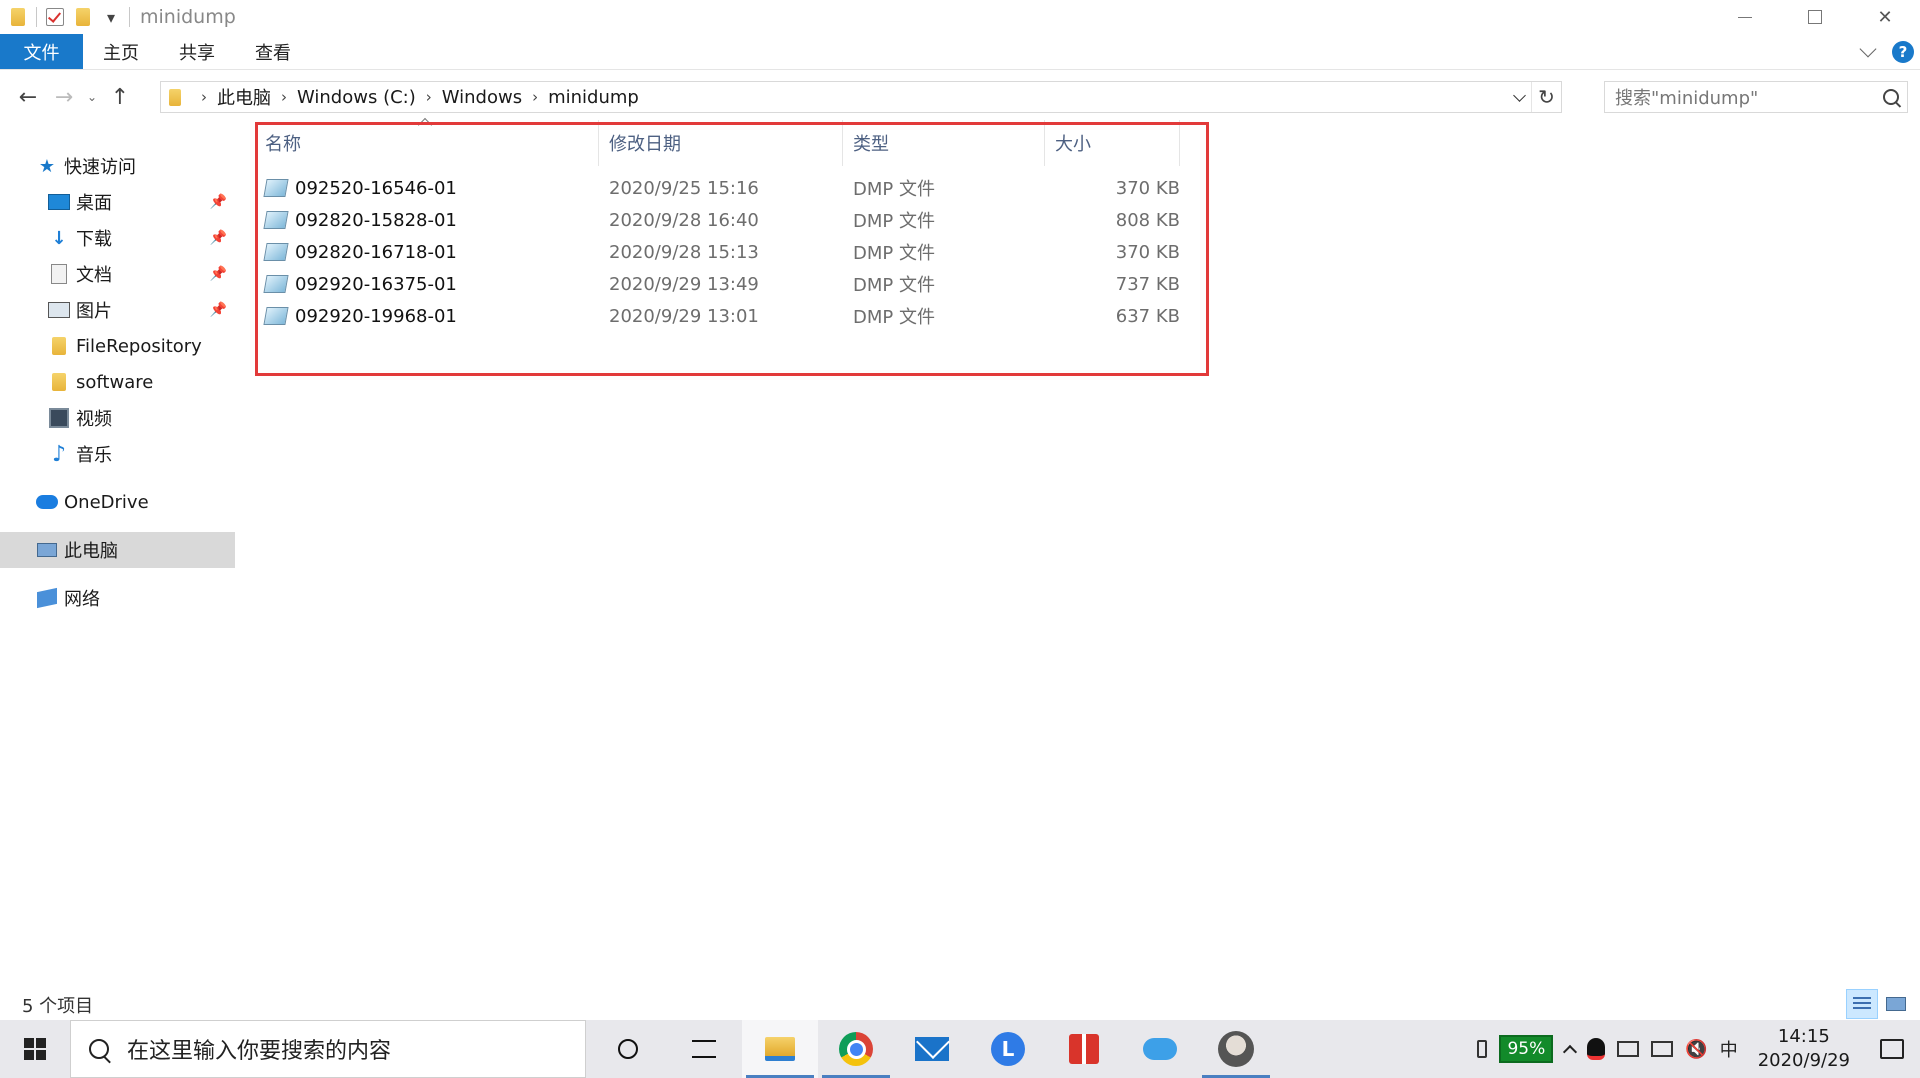 The height and width of the screenshot is (1078, 1920). What do you see at coordinates (1084, 1049) in the screenshot?
I see `gift-app` at bounding box center [1084, 1049].